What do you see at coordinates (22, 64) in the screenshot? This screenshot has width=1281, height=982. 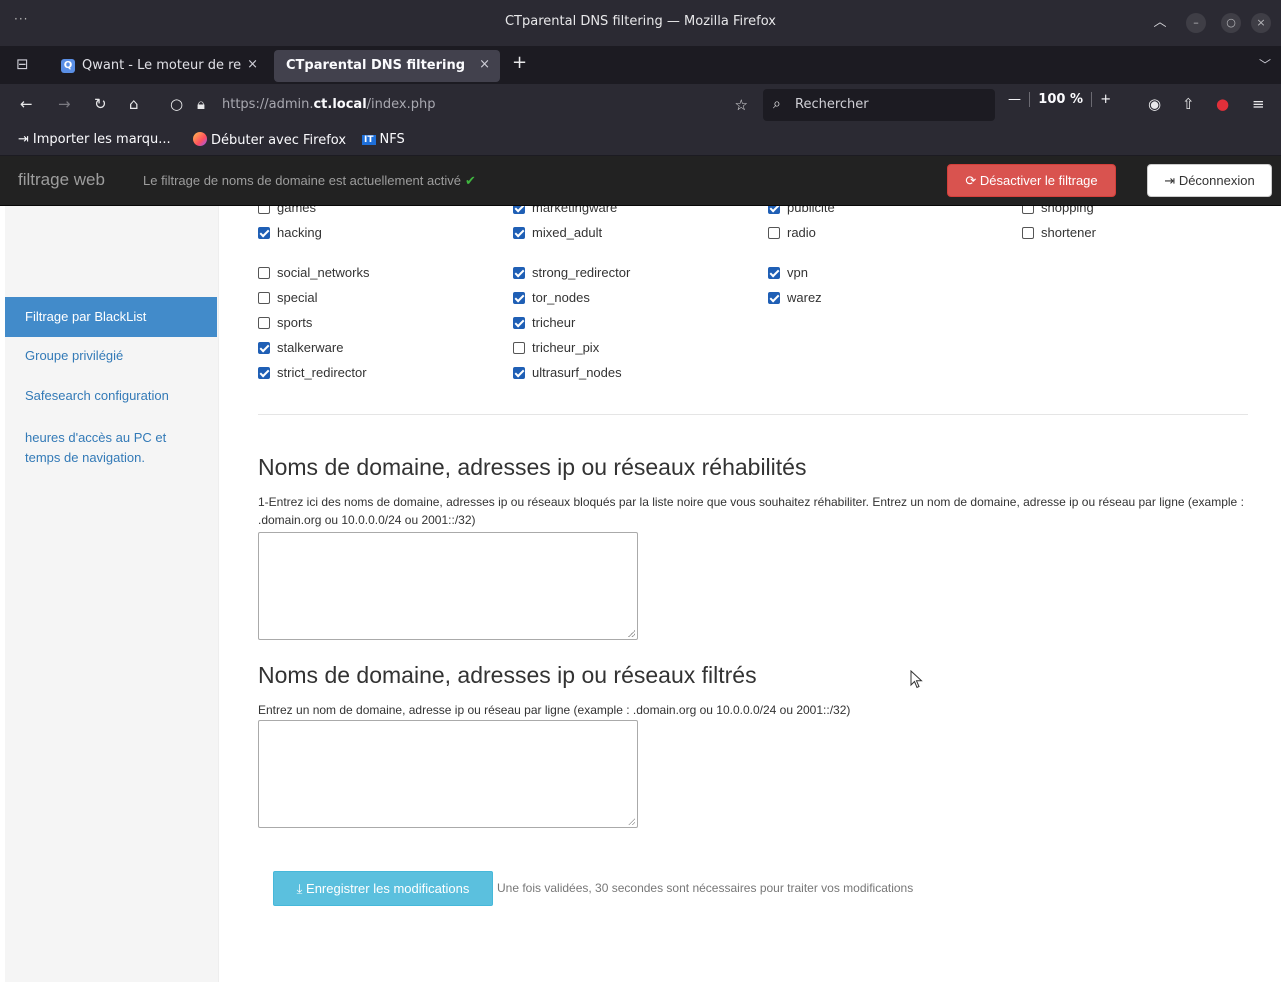 I see `firefox-view-icon: ⊟` at bounding box center [22, 64].